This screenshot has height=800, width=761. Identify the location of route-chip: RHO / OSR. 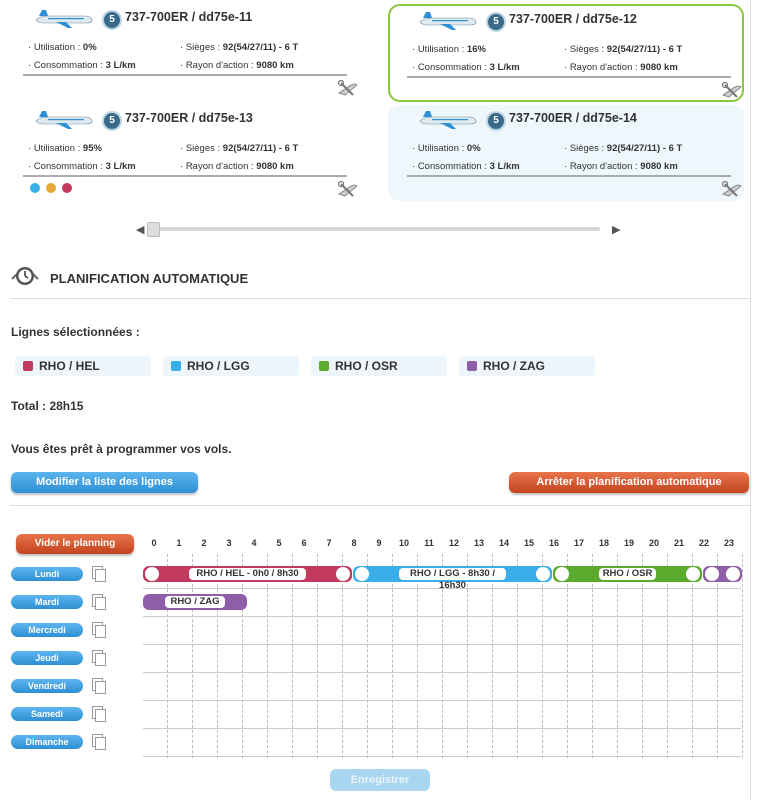
(379, 366).